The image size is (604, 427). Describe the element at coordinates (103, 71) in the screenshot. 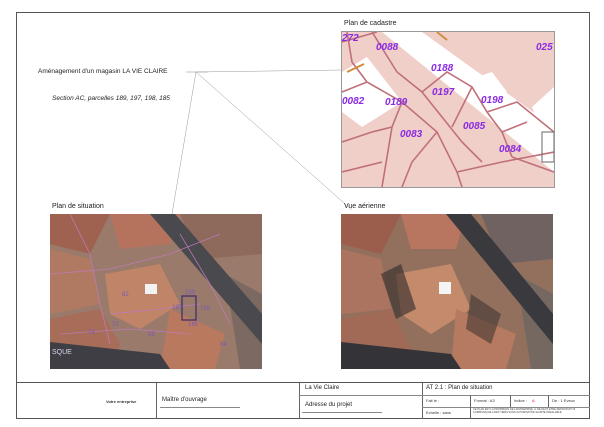

I see `project-description: Aménagement d'un magasin LA VIE CLAIRE` at that location.